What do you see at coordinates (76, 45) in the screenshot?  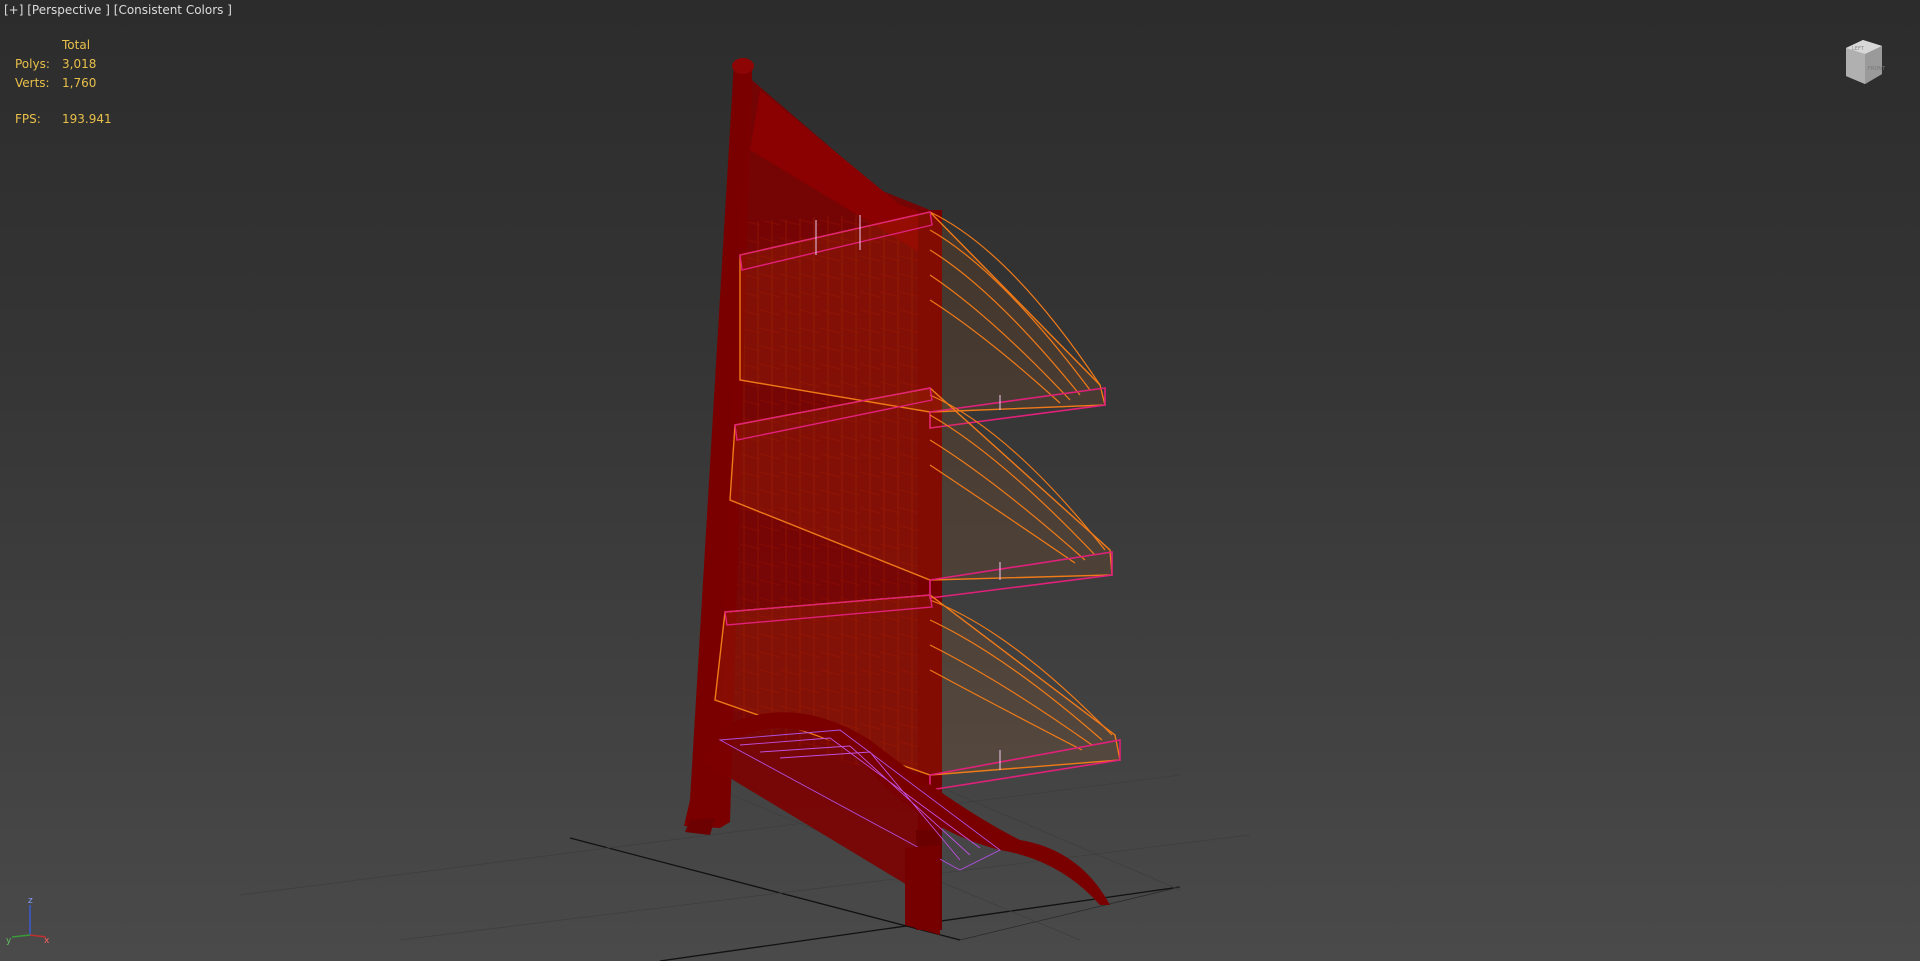 I see `stats-header: Total` at bounding box center [76, 45].